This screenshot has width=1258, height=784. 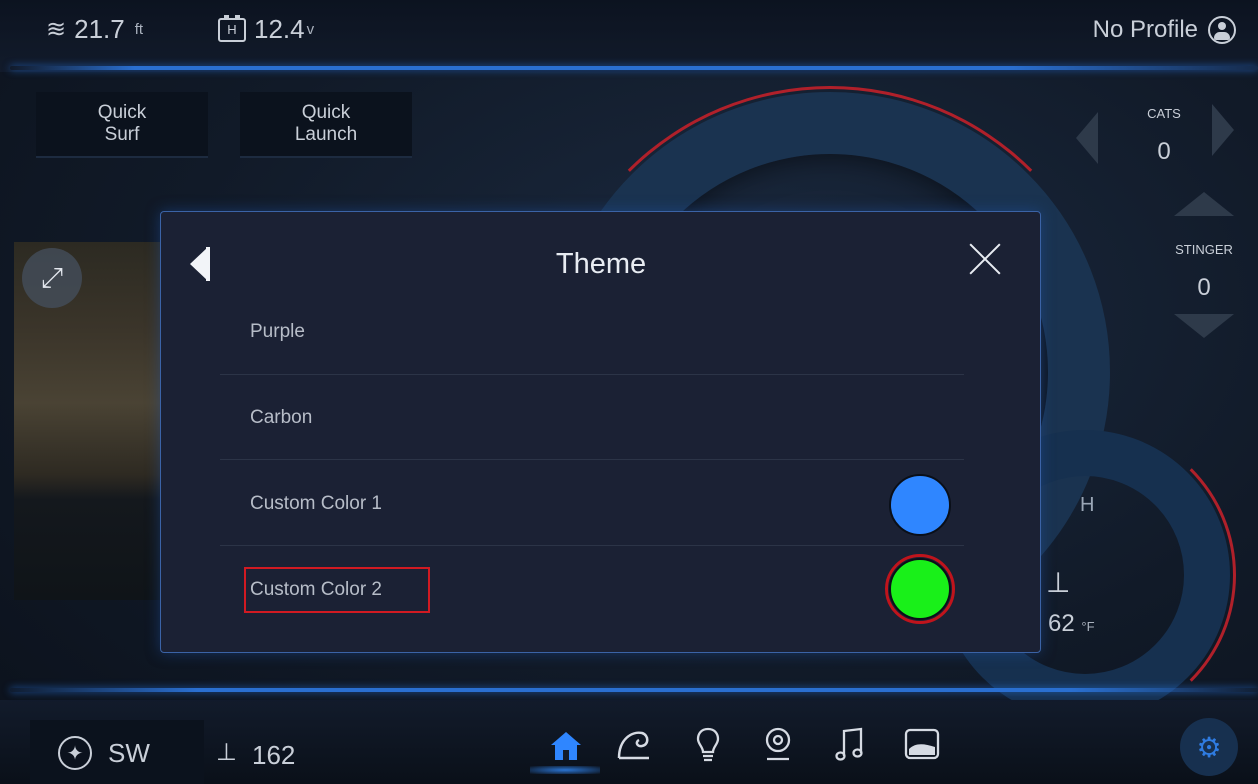 I want to click on top-accent-line, so click(x=634, y=68).